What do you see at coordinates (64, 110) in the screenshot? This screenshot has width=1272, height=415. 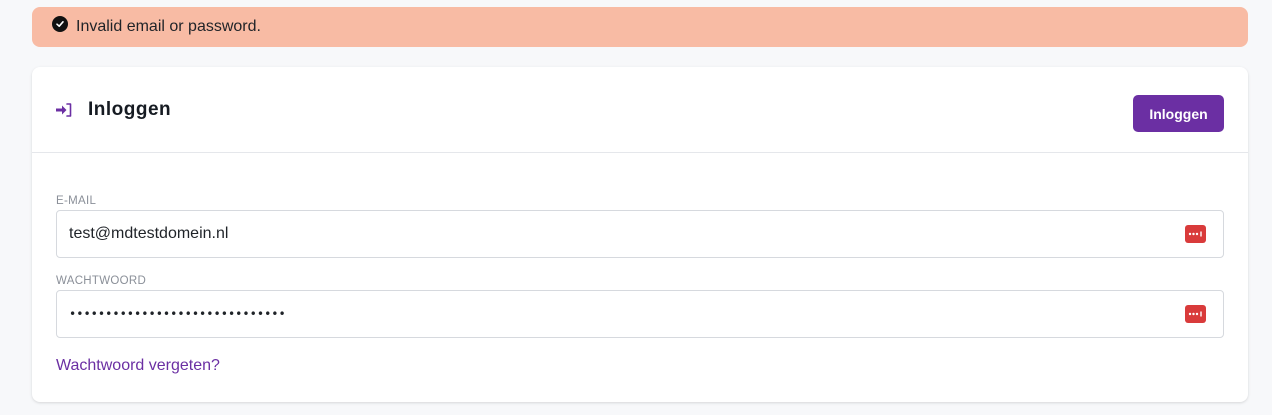 I see `sign-in-icon` at bounding box center [64, 110].